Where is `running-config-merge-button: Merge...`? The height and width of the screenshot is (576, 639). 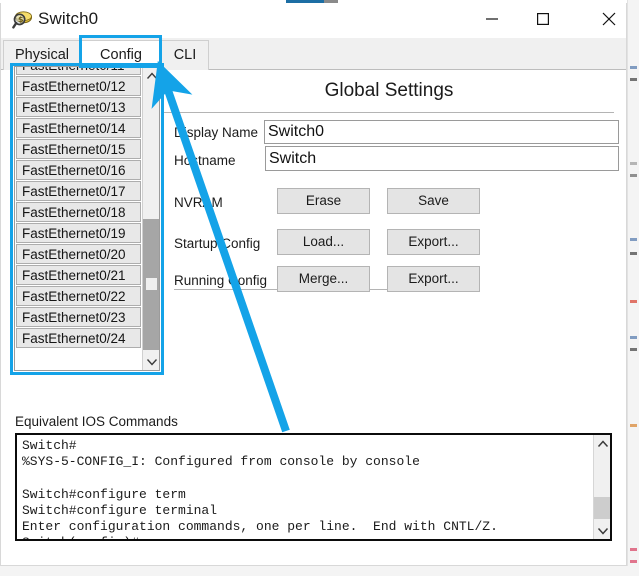 running-config-merge-button: Merge... is located at coordinates (323, 279).